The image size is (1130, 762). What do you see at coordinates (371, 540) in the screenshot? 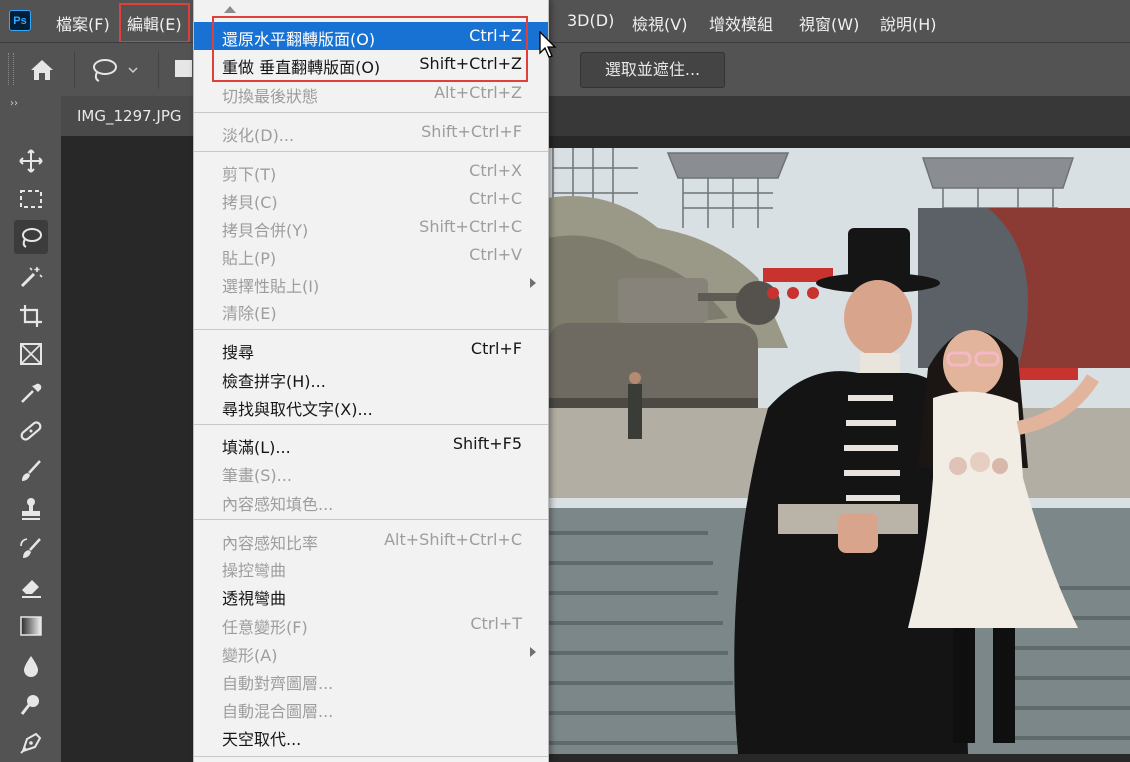
I see `menu-item-content-aware-scale: 內容感知比率 Alt+Shift+Ctrl+C` at bounding box center [371, 540].